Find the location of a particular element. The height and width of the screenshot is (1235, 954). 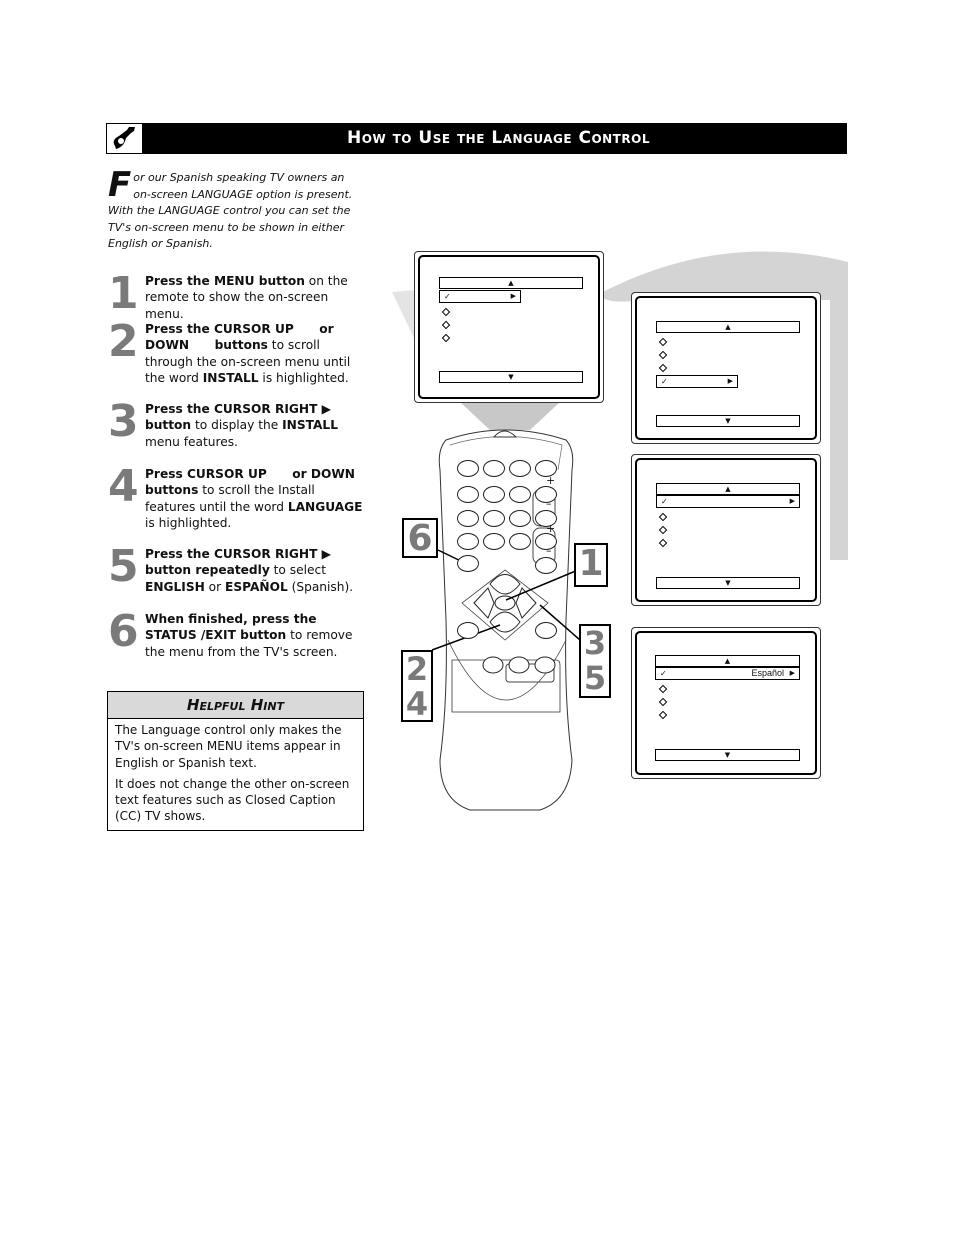

remote-control is located at coordinates (506, 620).